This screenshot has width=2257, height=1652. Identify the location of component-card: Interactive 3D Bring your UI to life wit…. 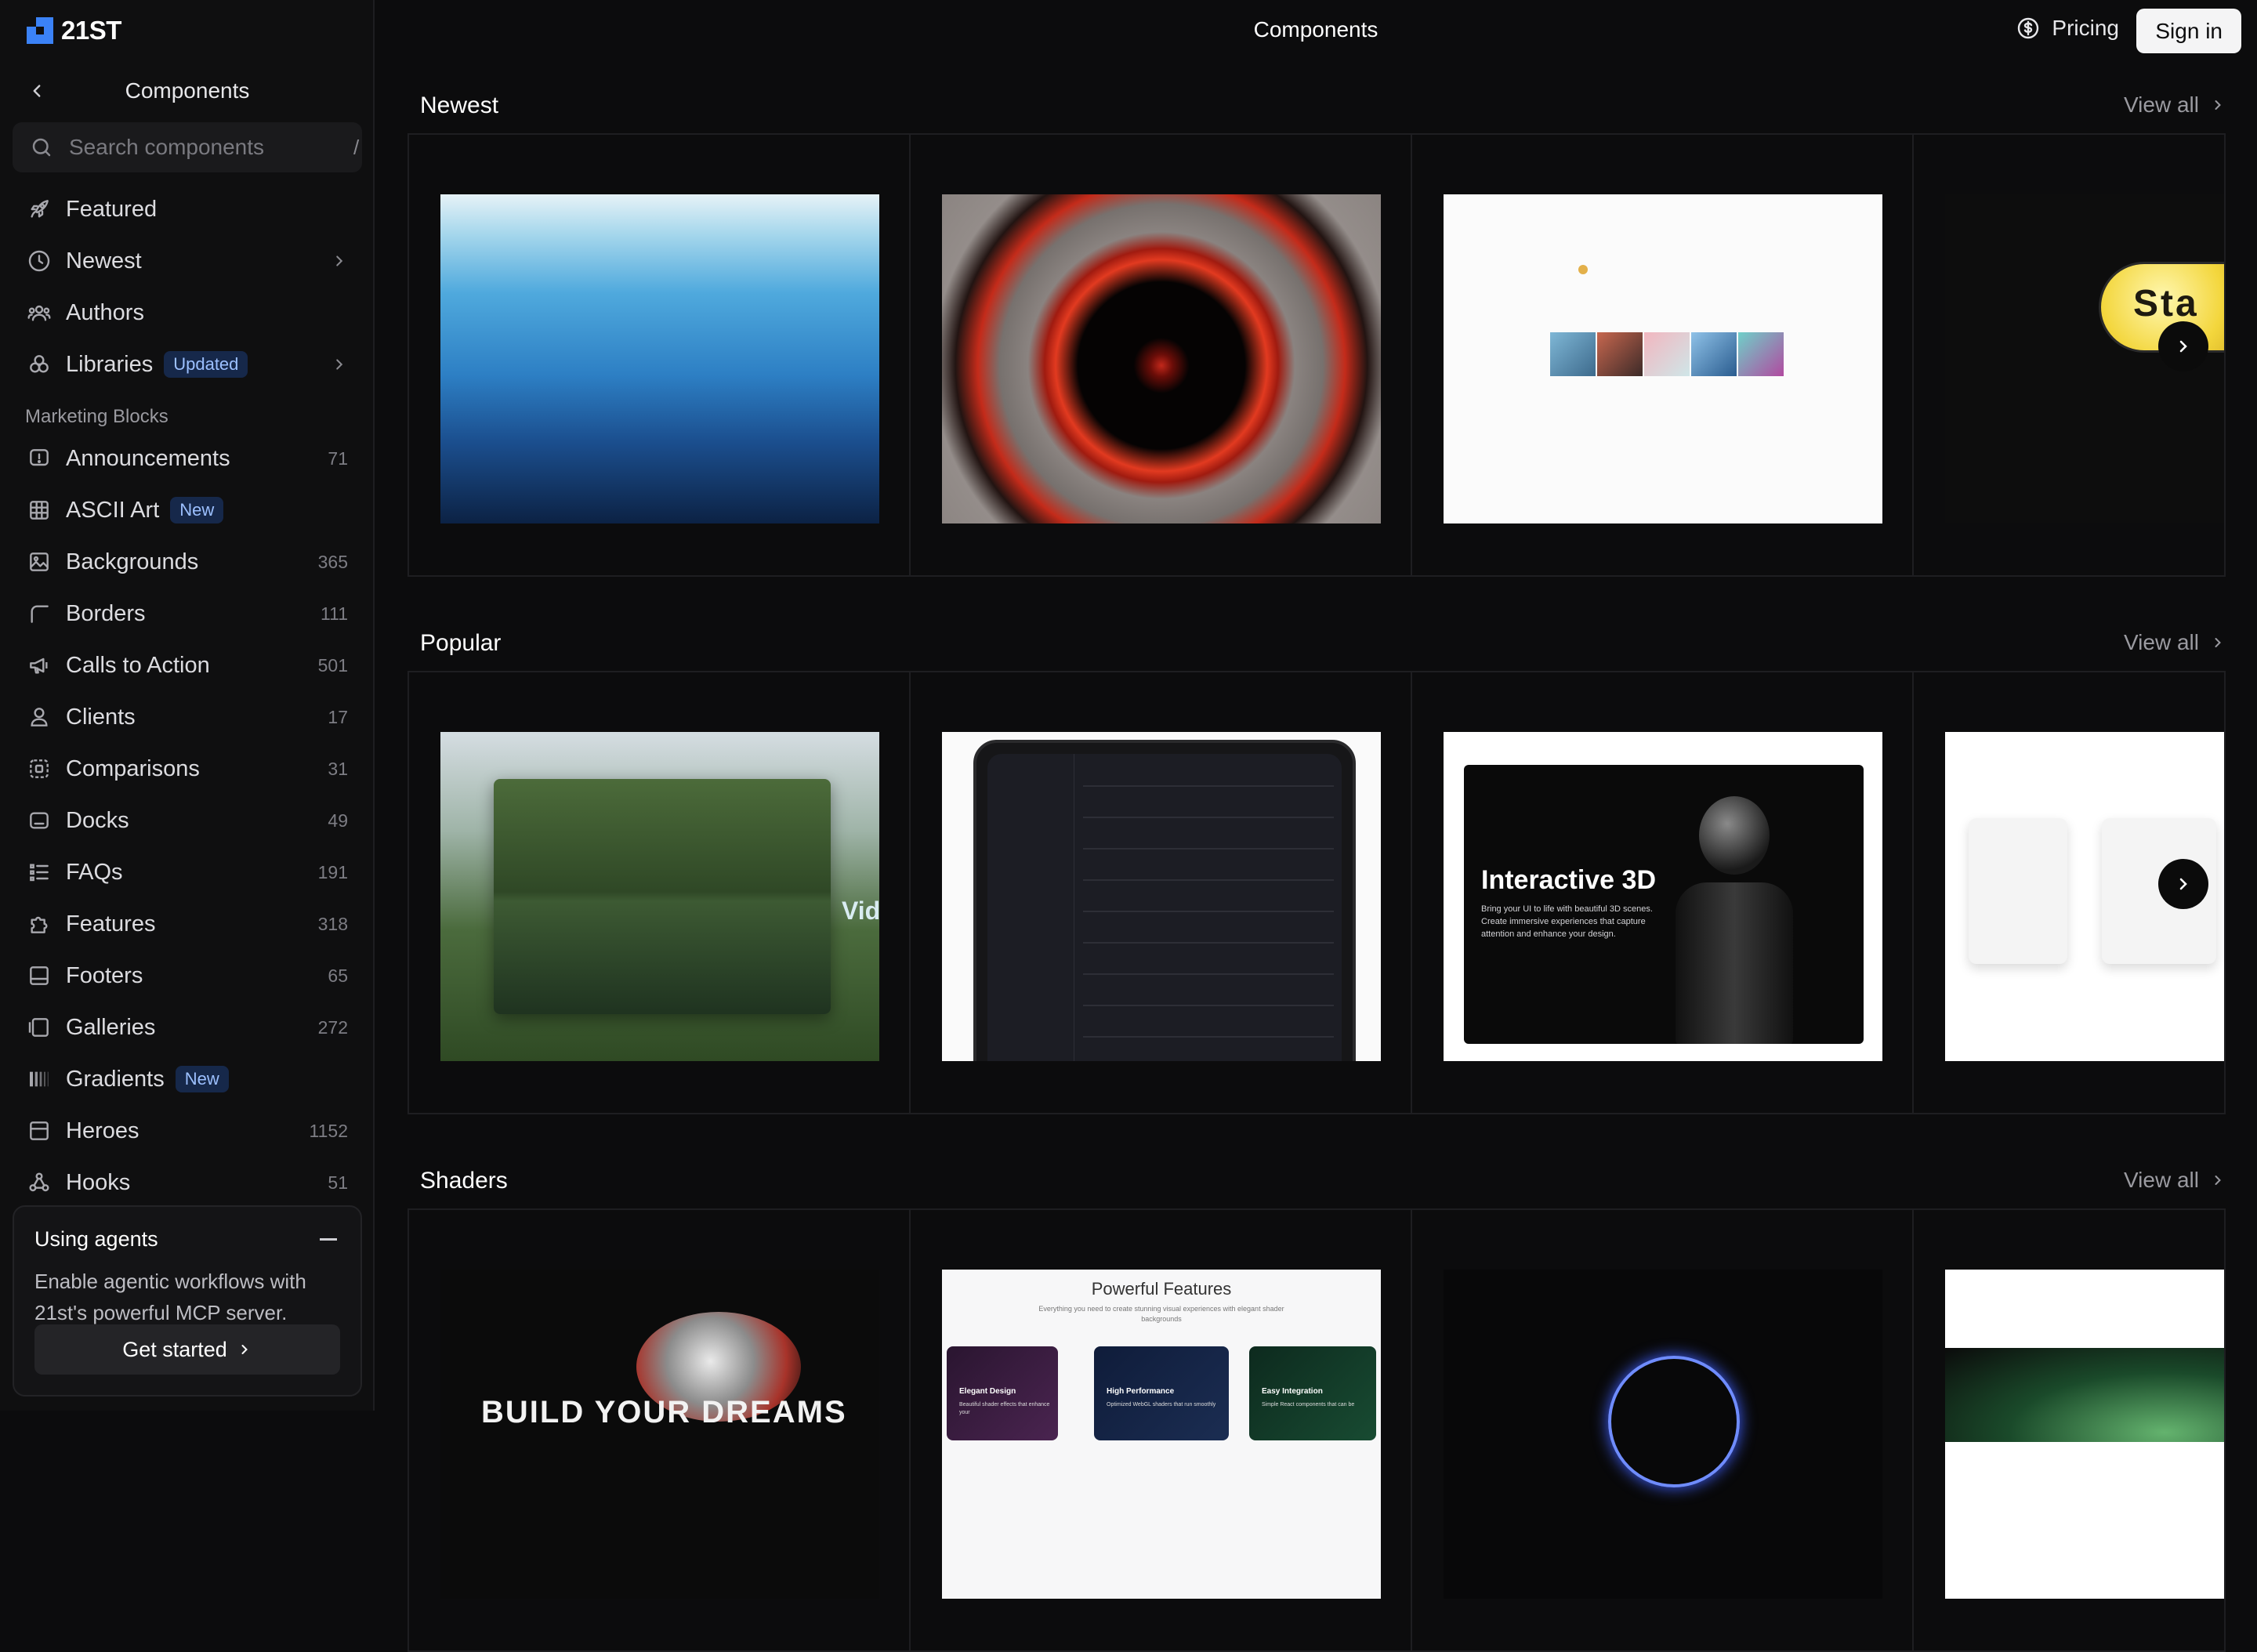
(1663, 892).